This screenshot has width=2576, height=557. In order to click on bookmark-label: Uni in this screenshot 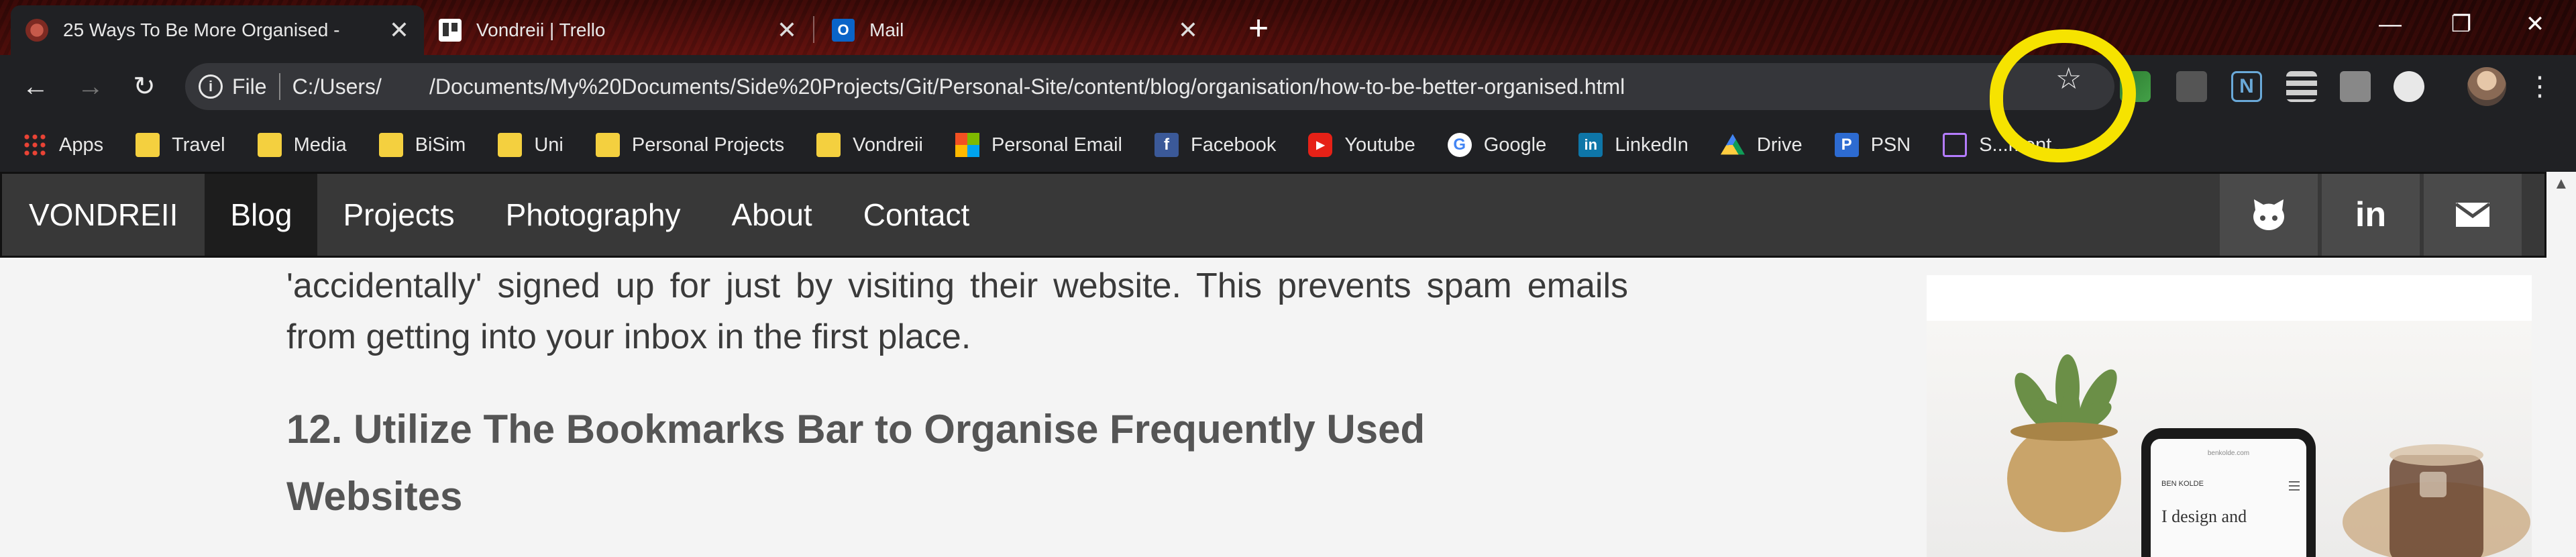, I will do `click(549, 145)`.